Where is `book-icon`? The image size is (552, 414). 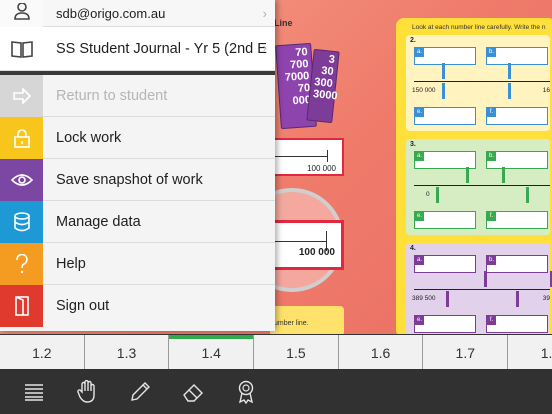 book-icon is located at coordinates (21, 49).